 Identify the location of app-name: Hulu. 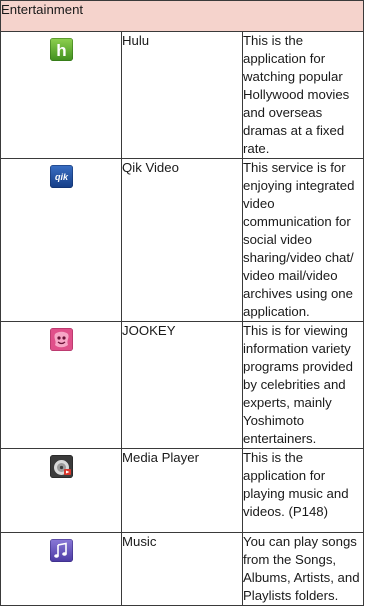
(182, 95).